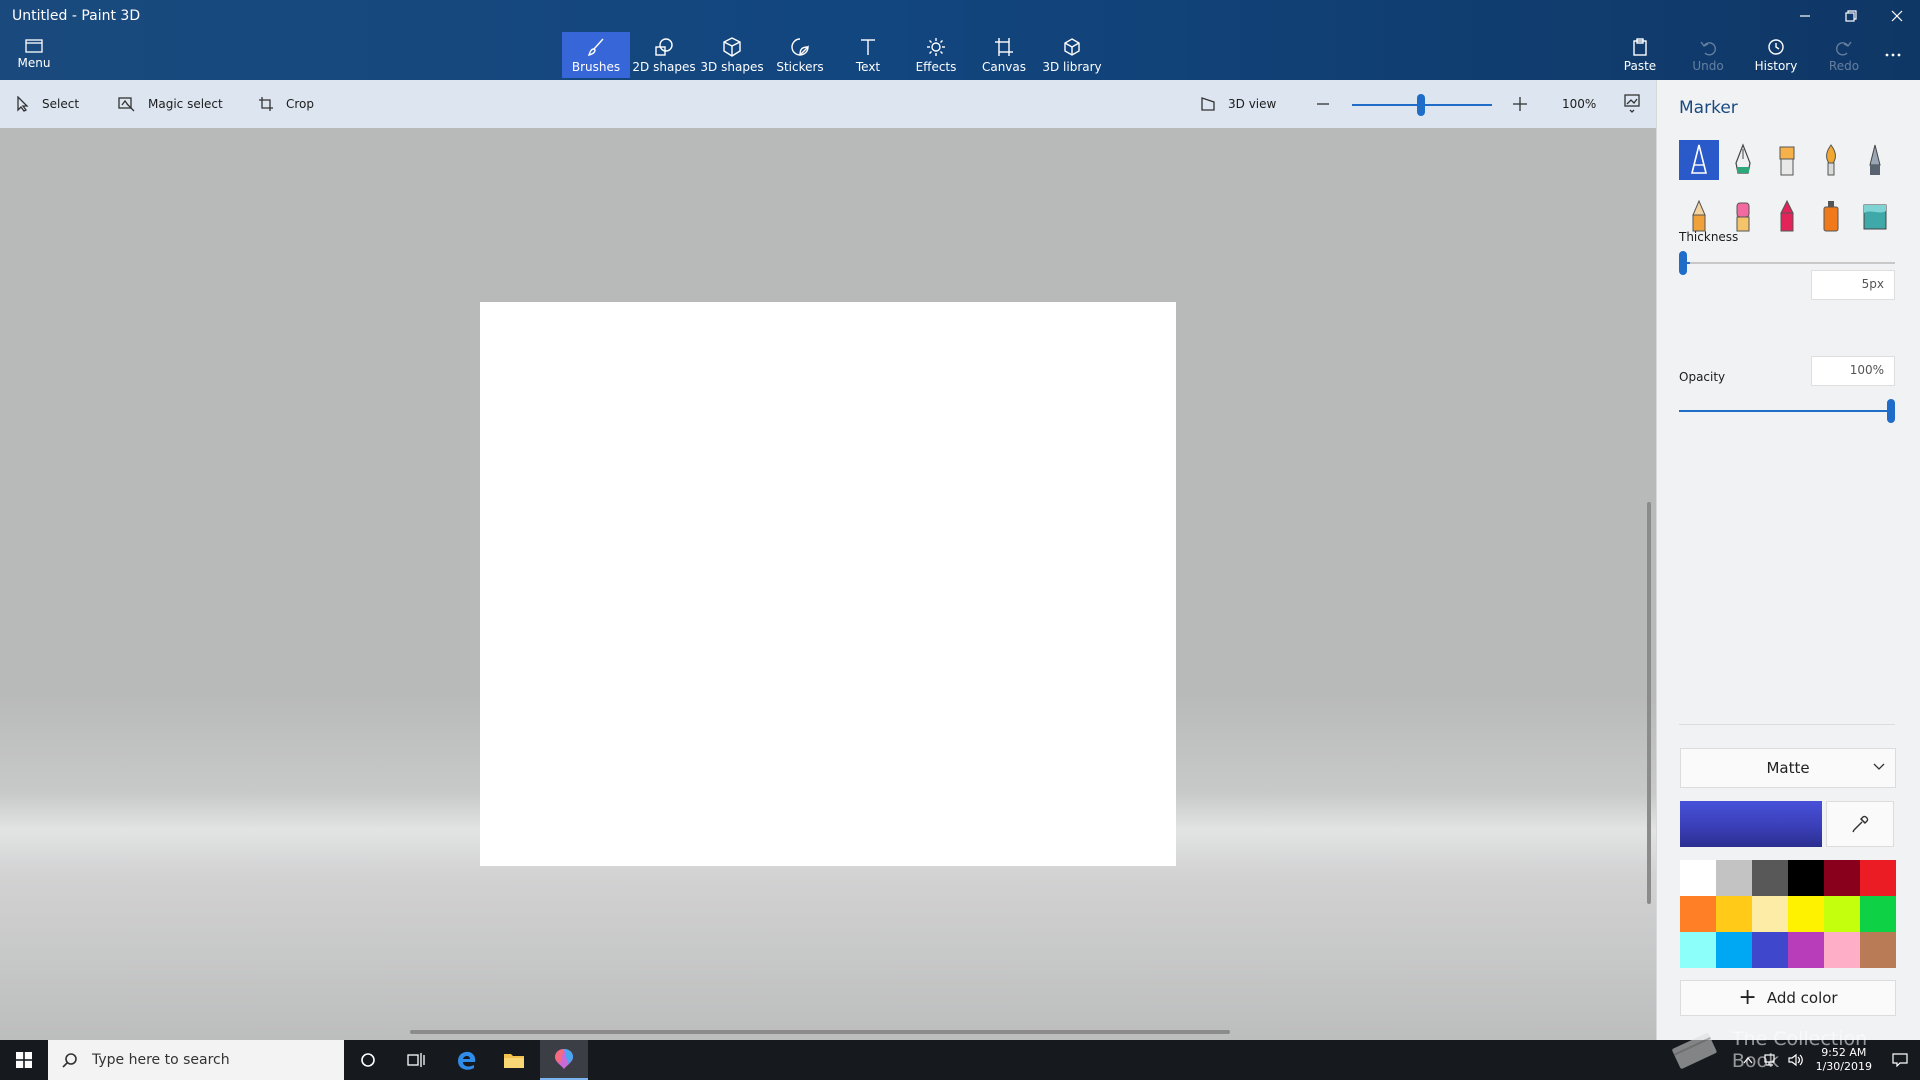 The height and width of the screenshot is (1080, 1920). What do you see at coordinates (868, 46) in the screenshot?
I see `text-icon` at bounding box center [868, 46].